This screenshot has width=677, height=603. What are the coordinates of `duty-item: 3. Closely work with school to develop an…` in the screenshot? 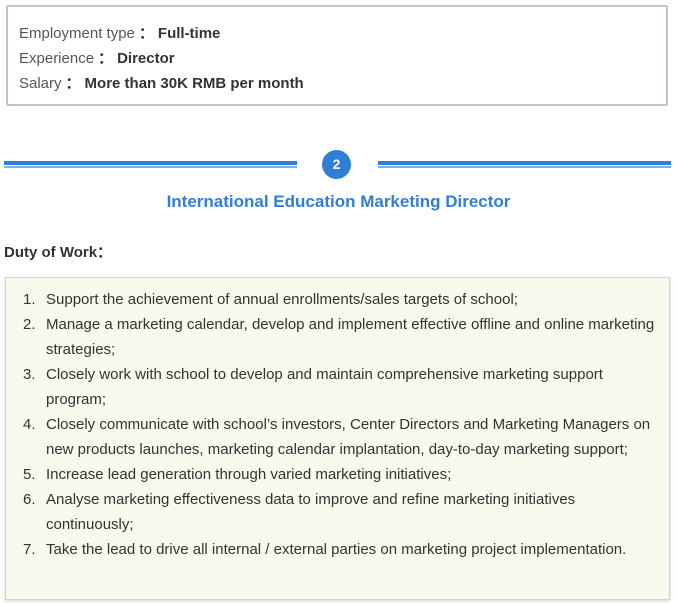 It's located at (330, 387).